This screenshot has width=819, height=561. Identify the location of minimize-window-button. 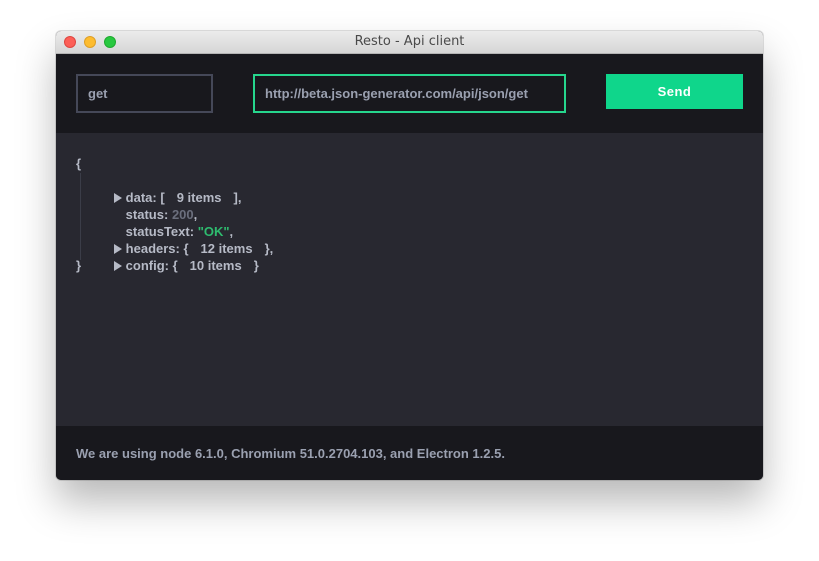
(90, 42).